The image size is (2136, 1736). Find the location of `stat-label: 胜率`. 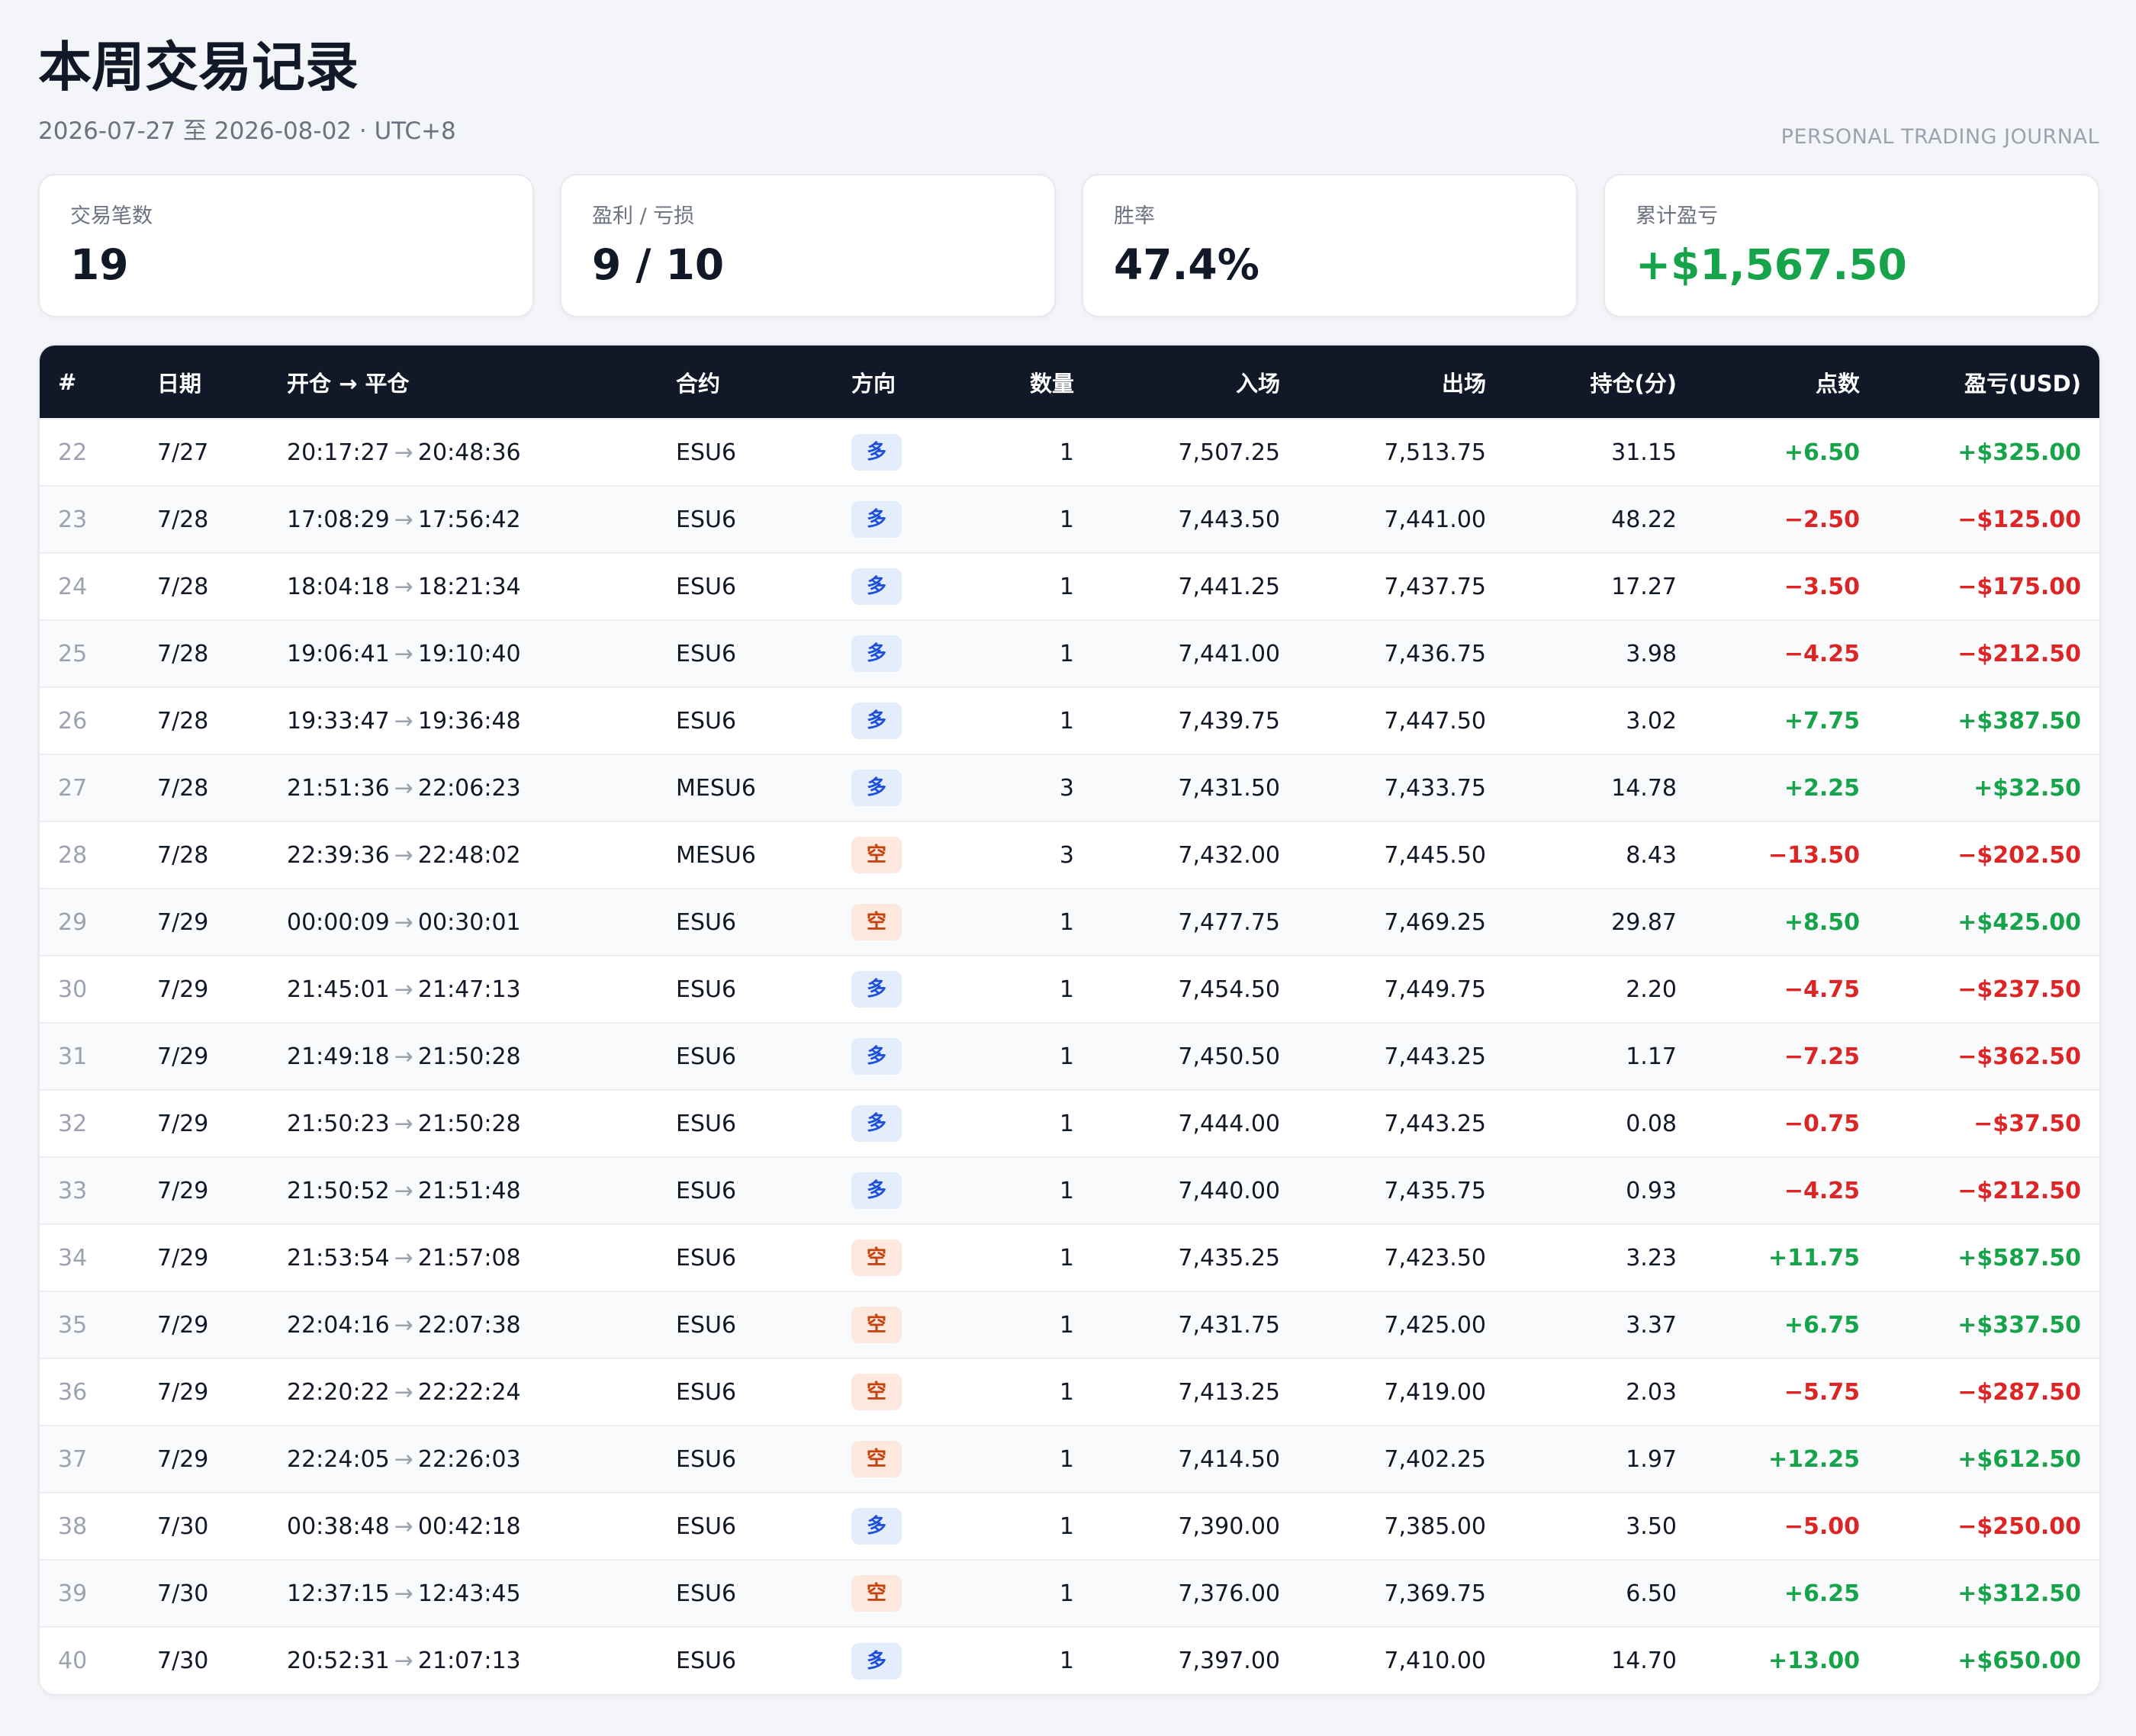

stat-label: 胜率 is located at coordinates (1135, 216).